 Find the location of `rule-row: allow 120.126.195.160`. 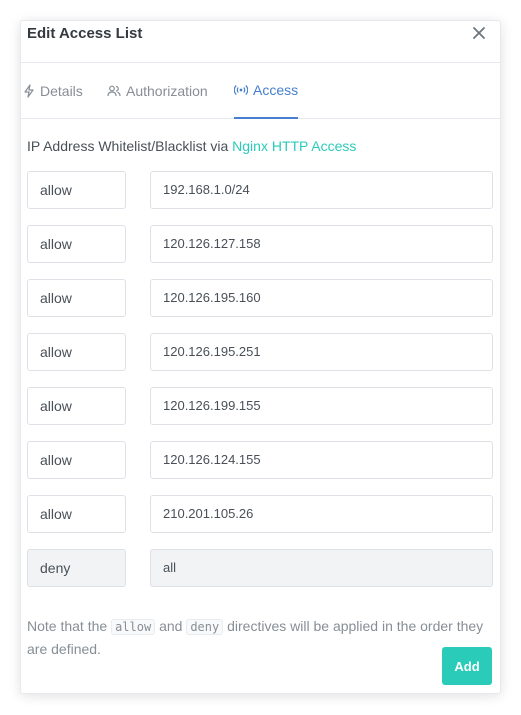

rule-row: allow 120.126.195.160 is located at coordinates (260, 298).